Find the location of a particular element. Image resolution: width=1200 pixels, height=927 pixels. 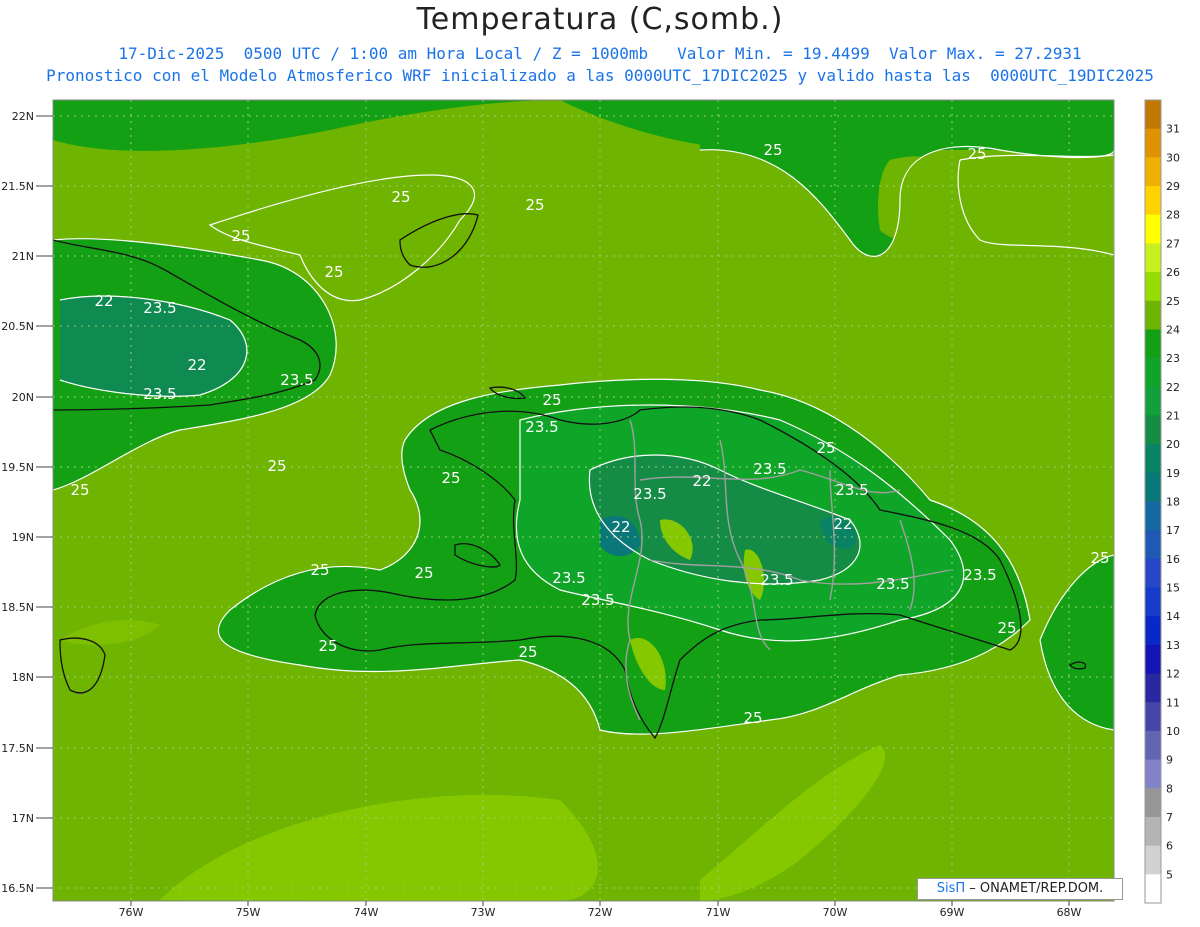

lat-label: 18N is located at coordinates (23, 677).